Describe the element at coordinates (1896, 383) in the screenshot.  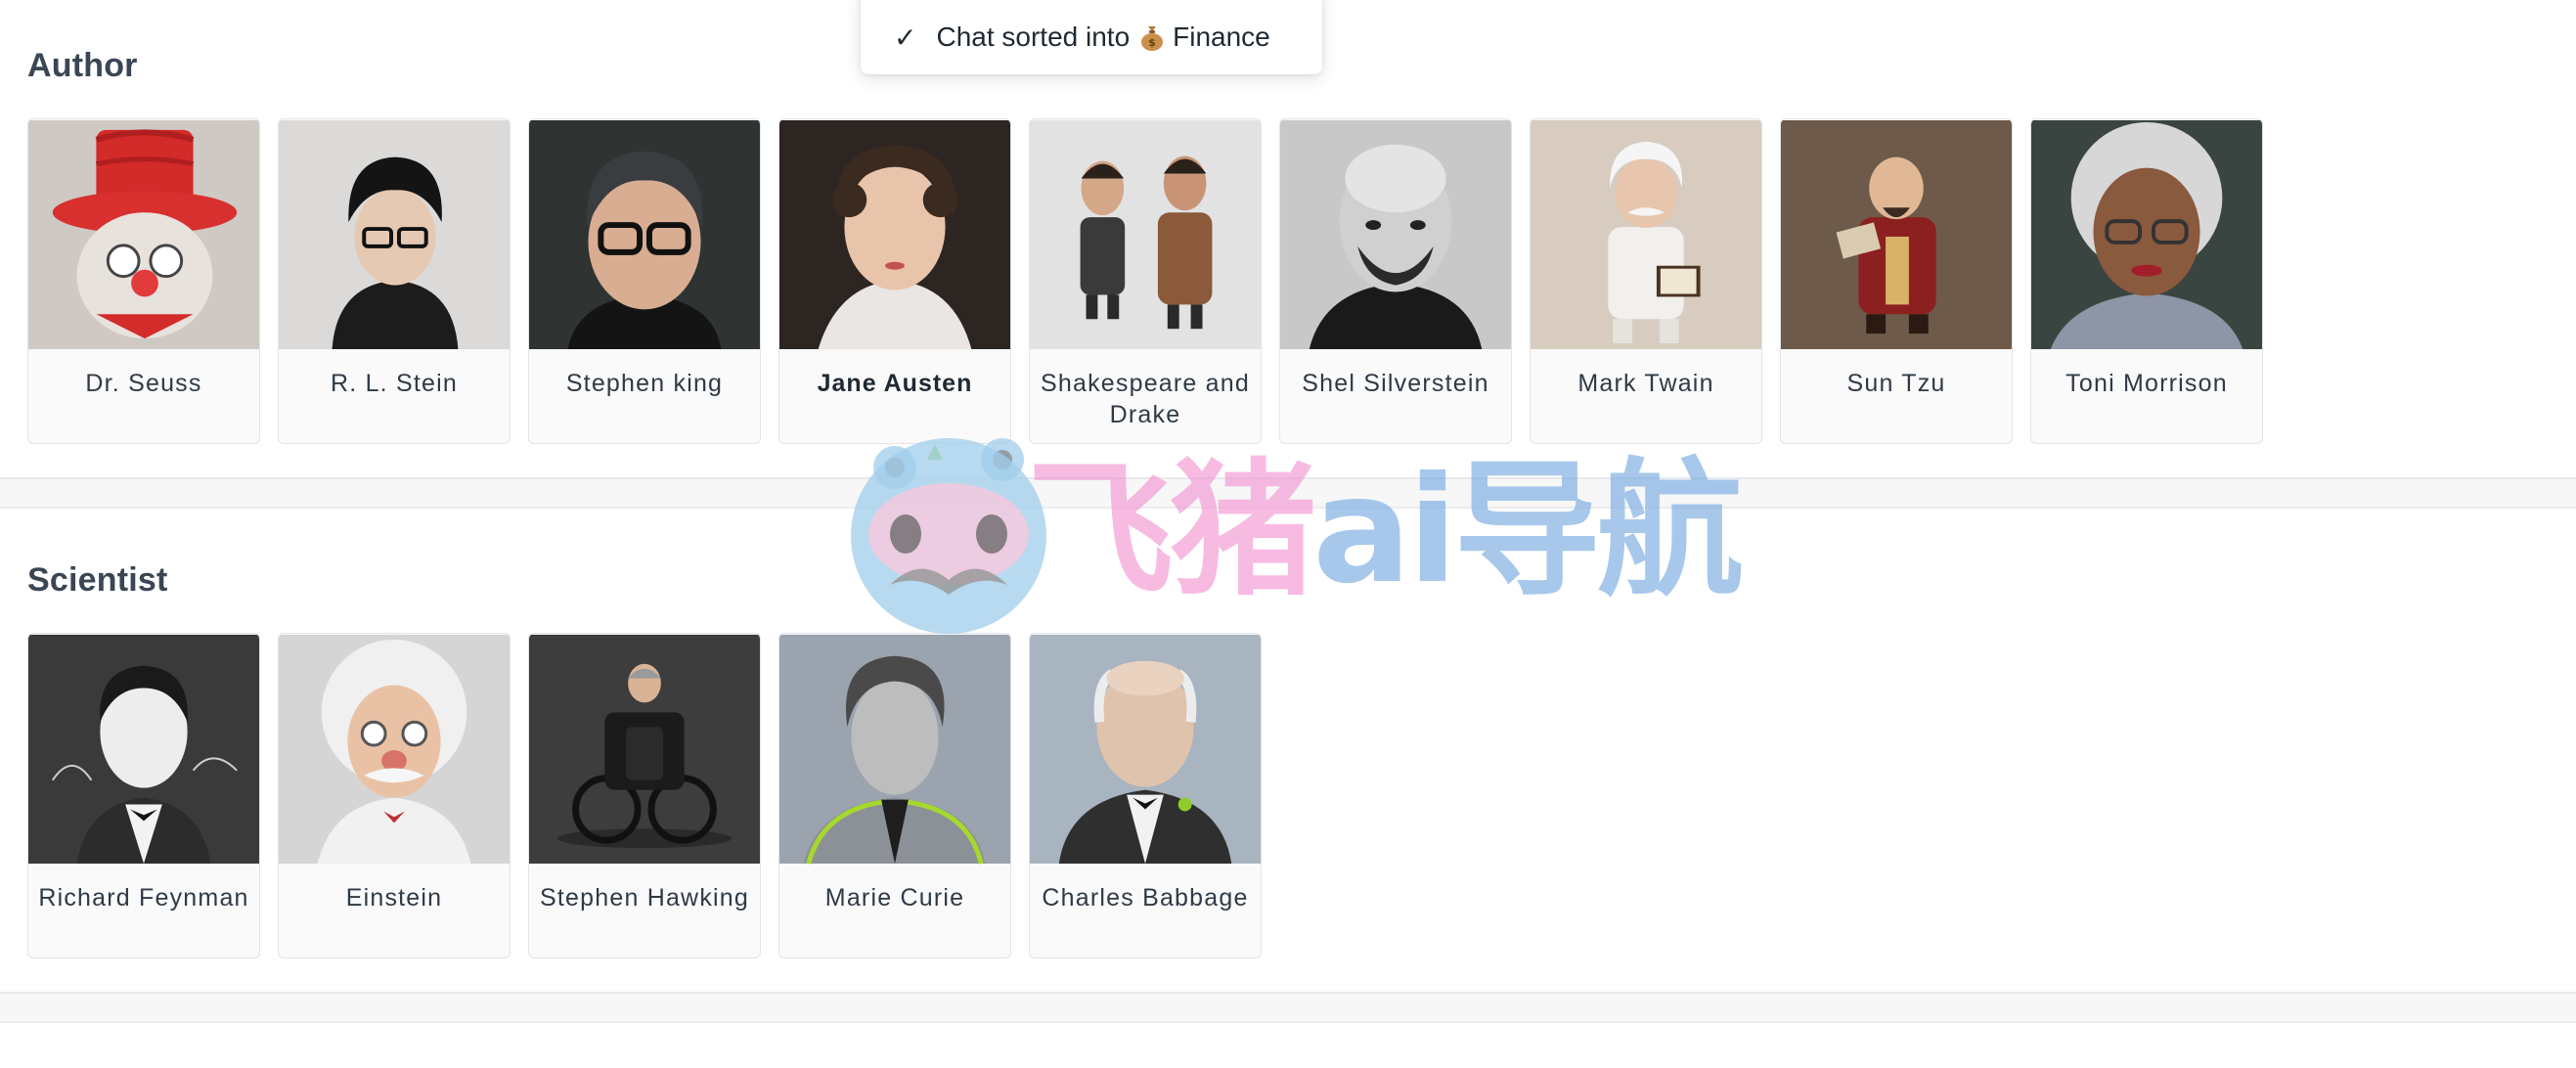
I see `card-name: Sun Tzu` at that location.